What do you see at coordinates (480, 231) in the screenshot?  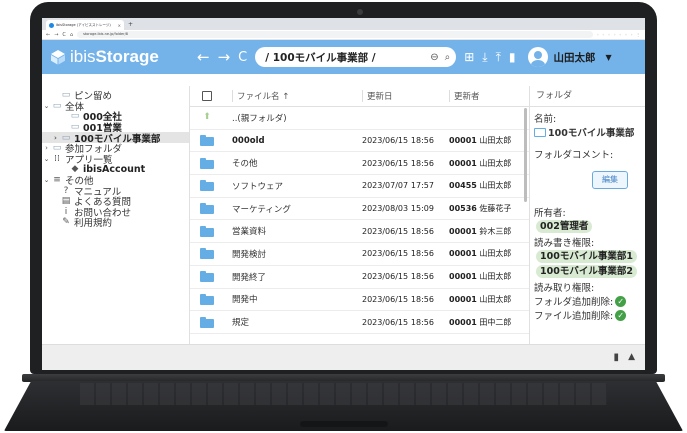 I see `file-updater: 00001 鈴木三郎` at bounding box center [480, 231].